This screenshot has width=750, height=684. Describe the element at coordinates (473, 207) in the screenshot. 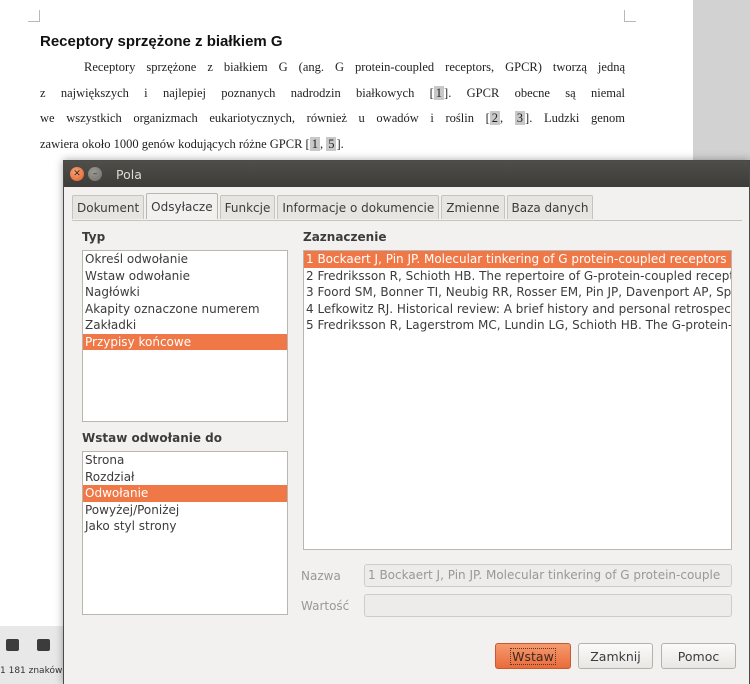

I see `tab-4: Zmienne` at that location.